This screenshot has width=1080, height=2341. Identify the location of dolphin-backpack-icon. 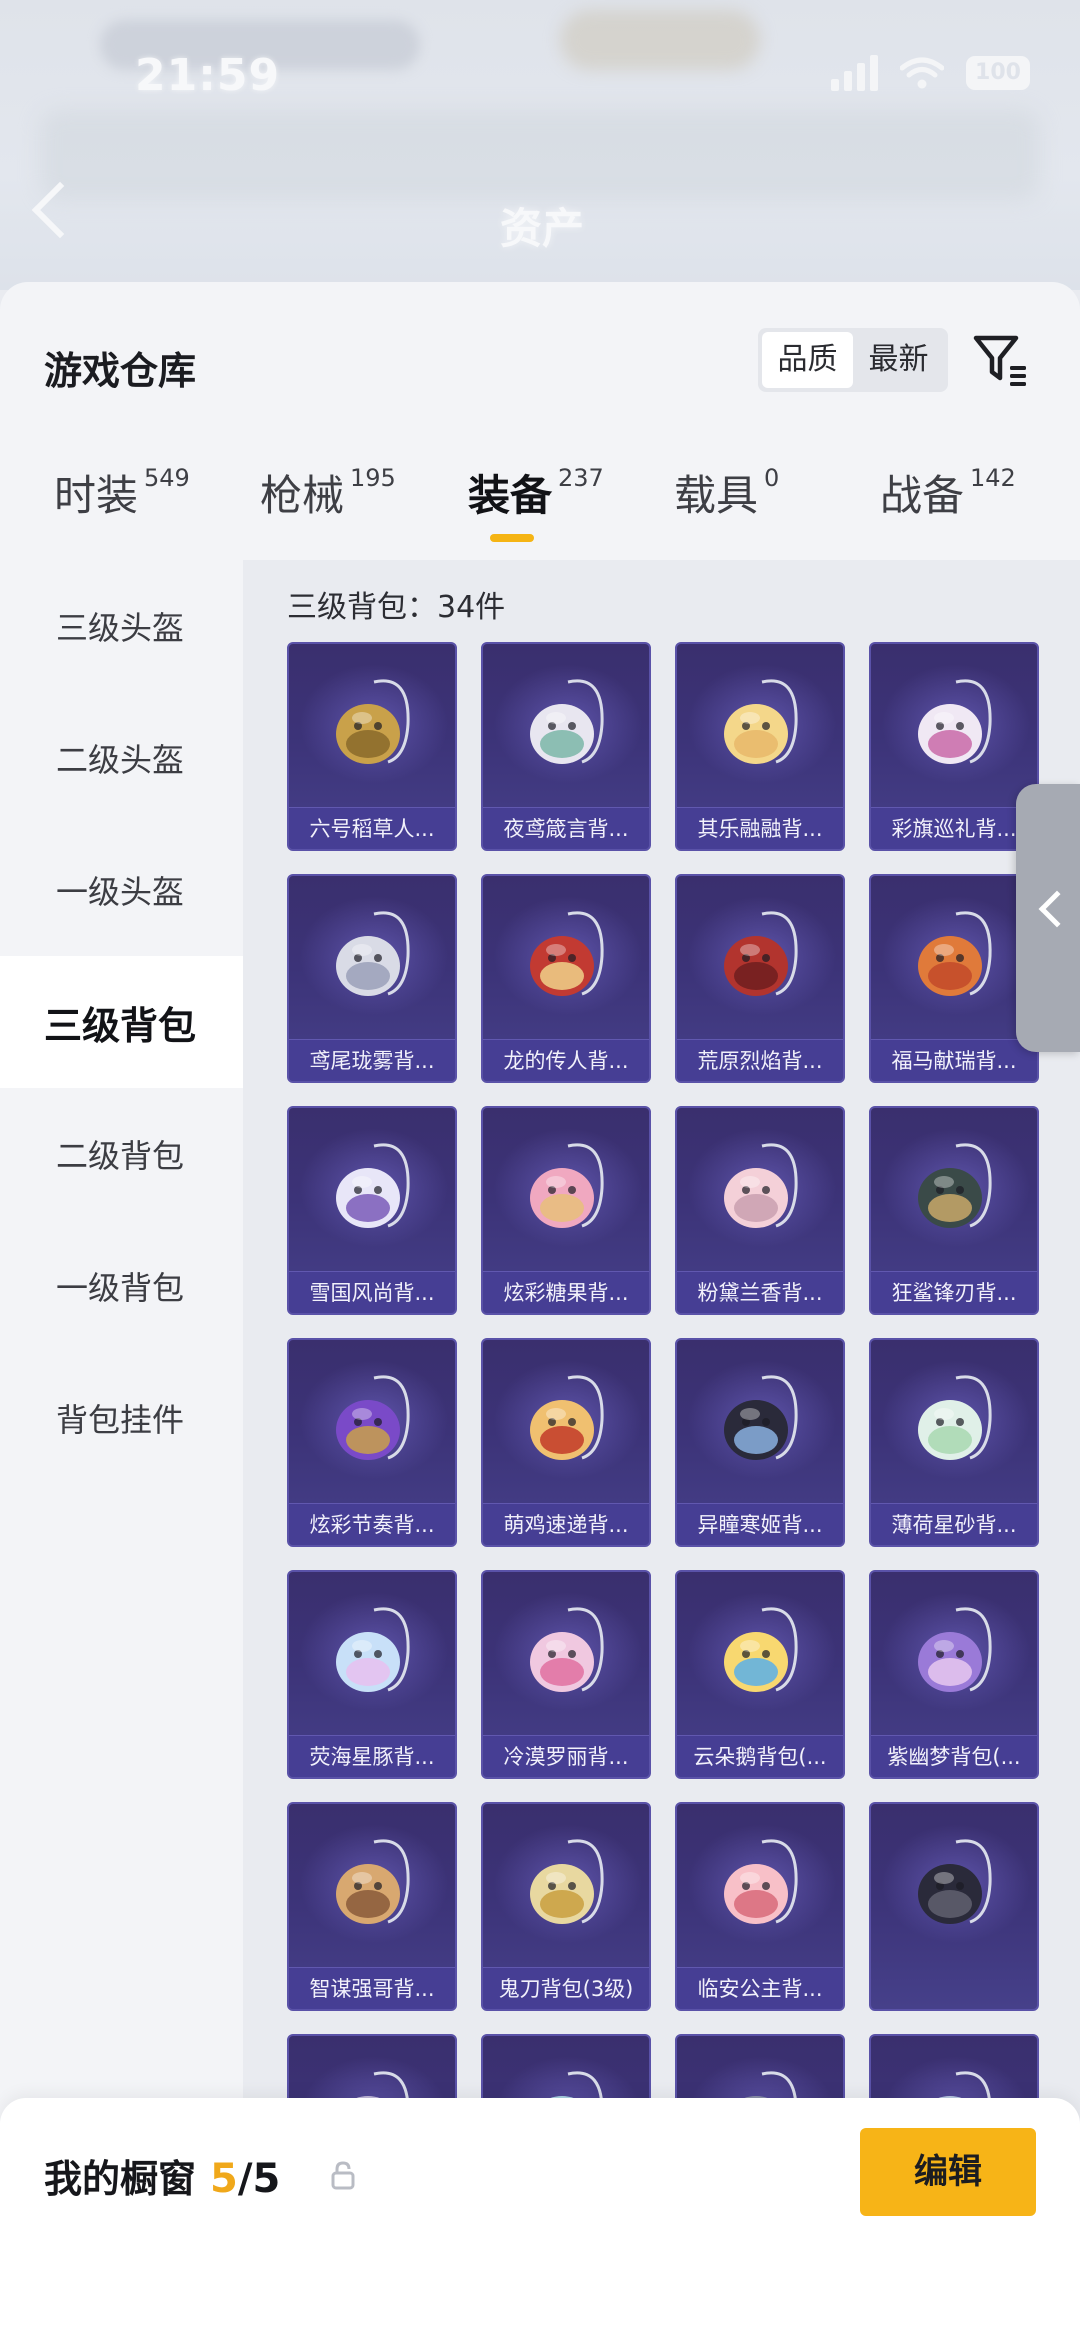
(373, 1649).